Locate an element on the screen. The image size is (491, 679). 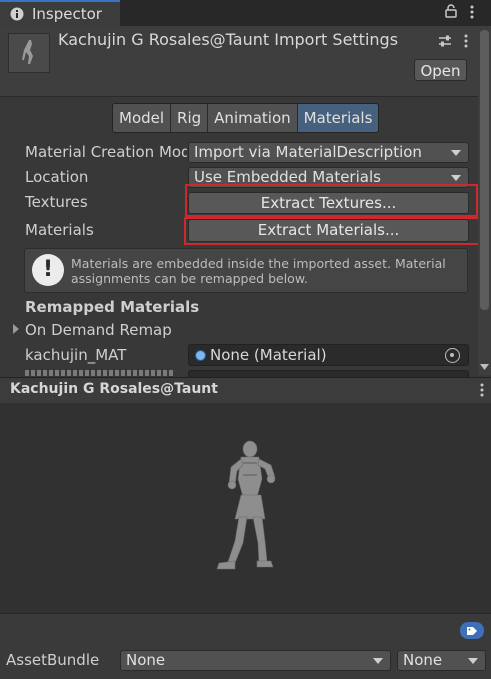
tab-label: Inspector is located at coordinates (67, 14).